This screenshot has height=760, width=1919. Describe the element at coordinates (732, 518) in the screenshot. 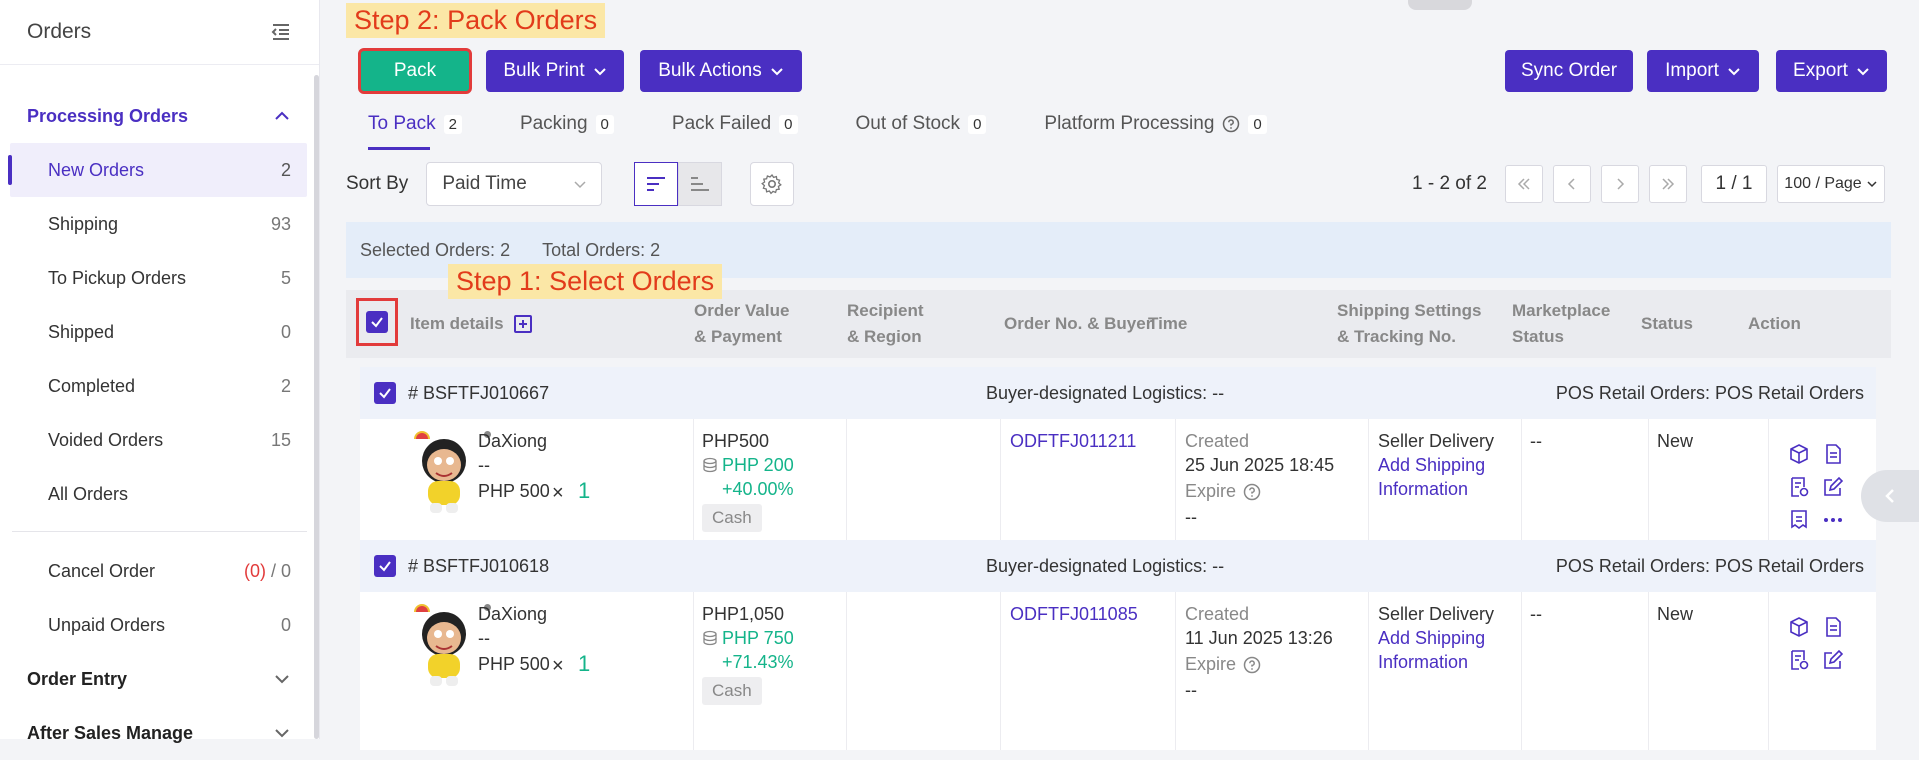

I see `payment-method-badge: Cash` at that location.